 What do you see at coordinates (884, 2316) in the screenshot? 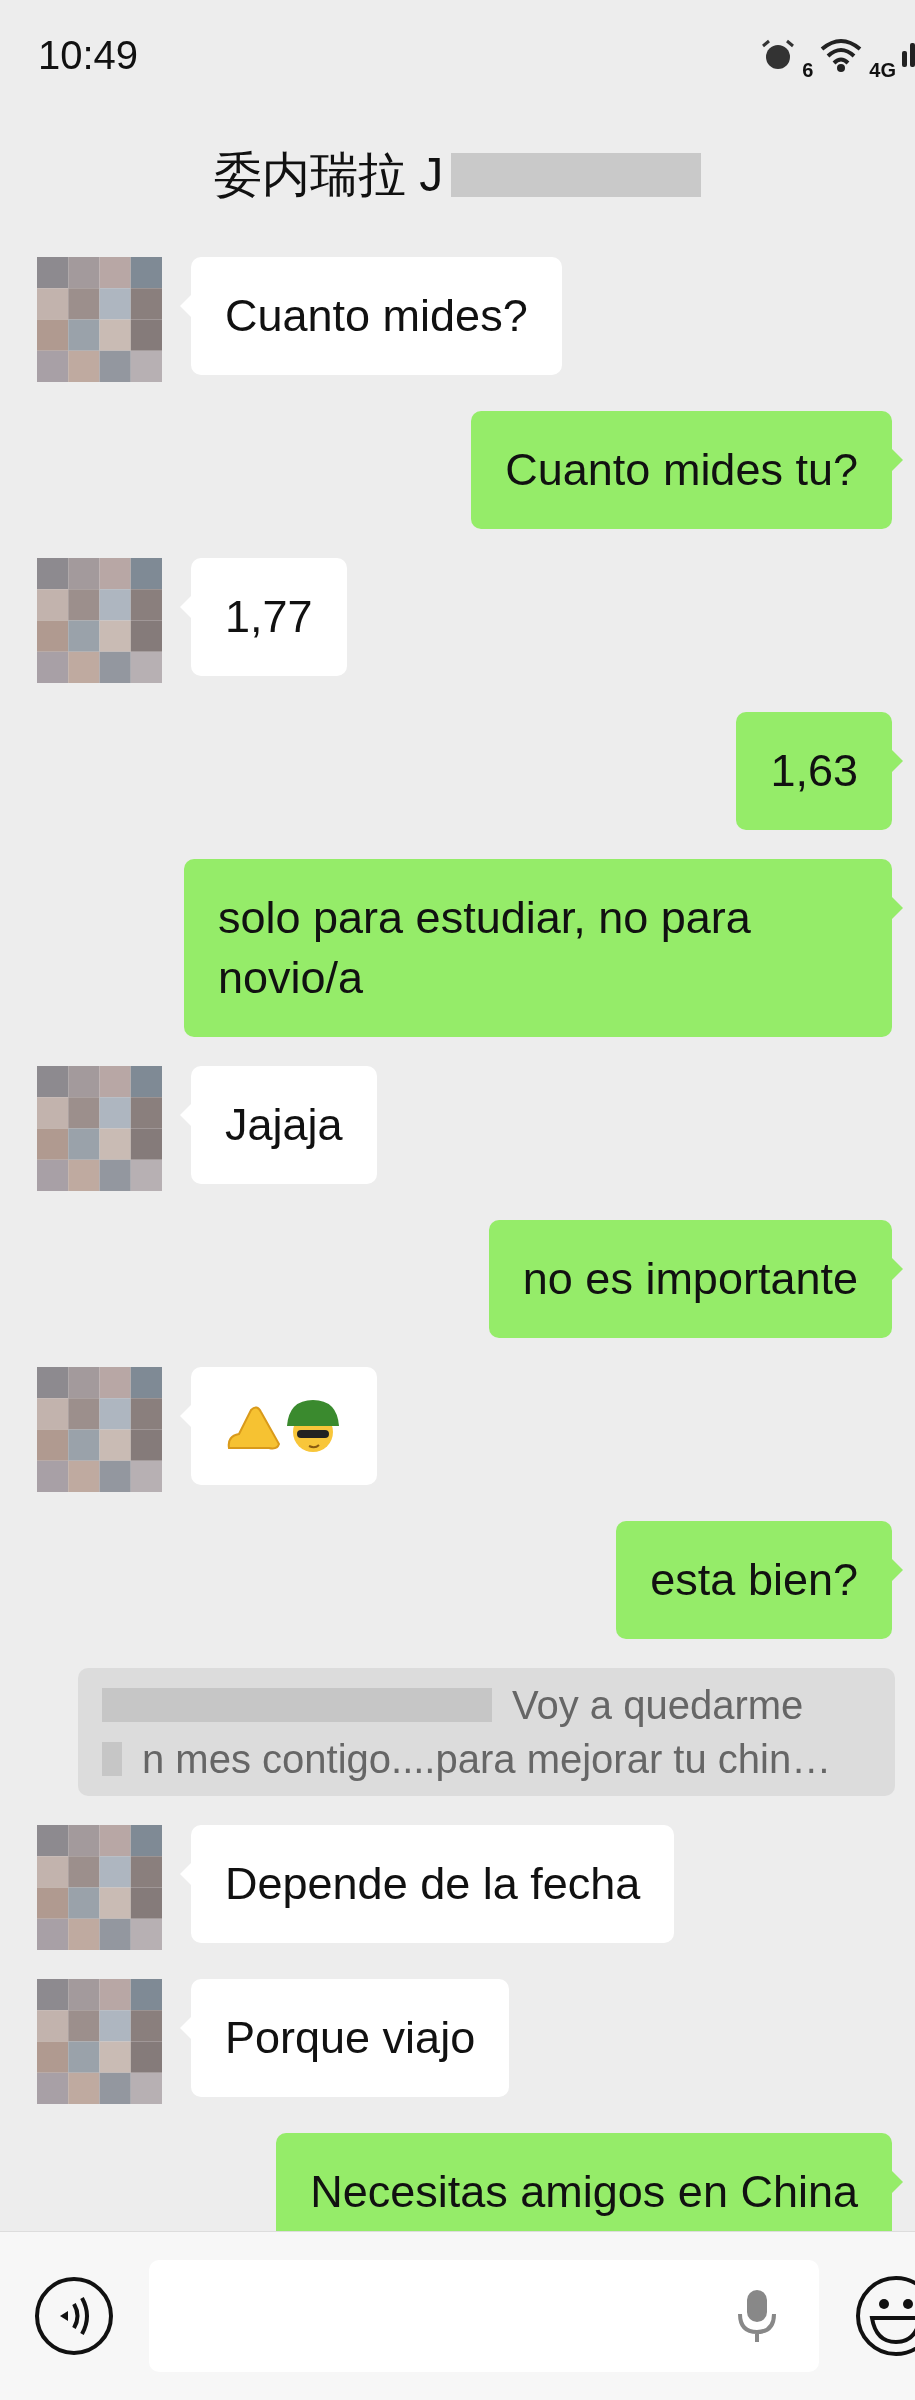
I see `emoji-icon` at bounding box center [884, 2316].